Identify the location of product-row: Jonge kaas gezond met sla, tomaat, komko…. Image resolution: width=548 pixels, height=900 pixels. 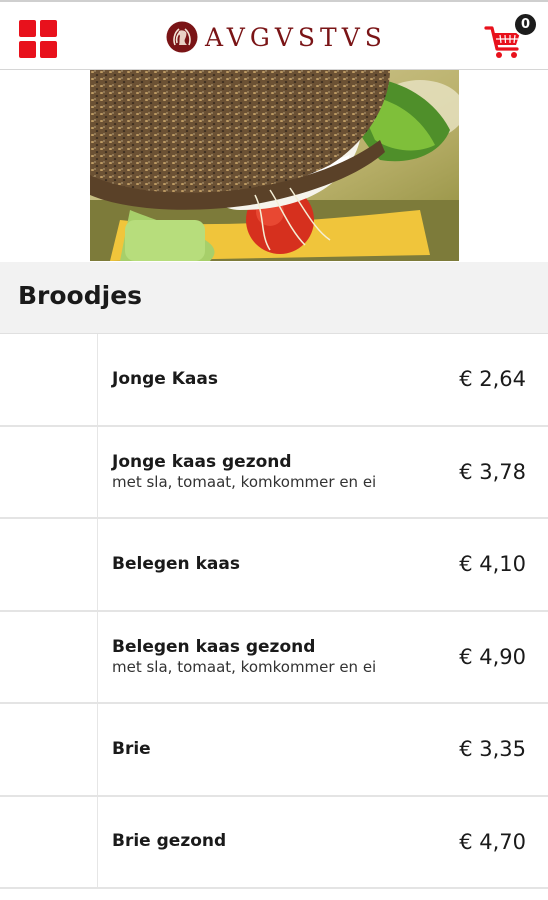
(274, 472).